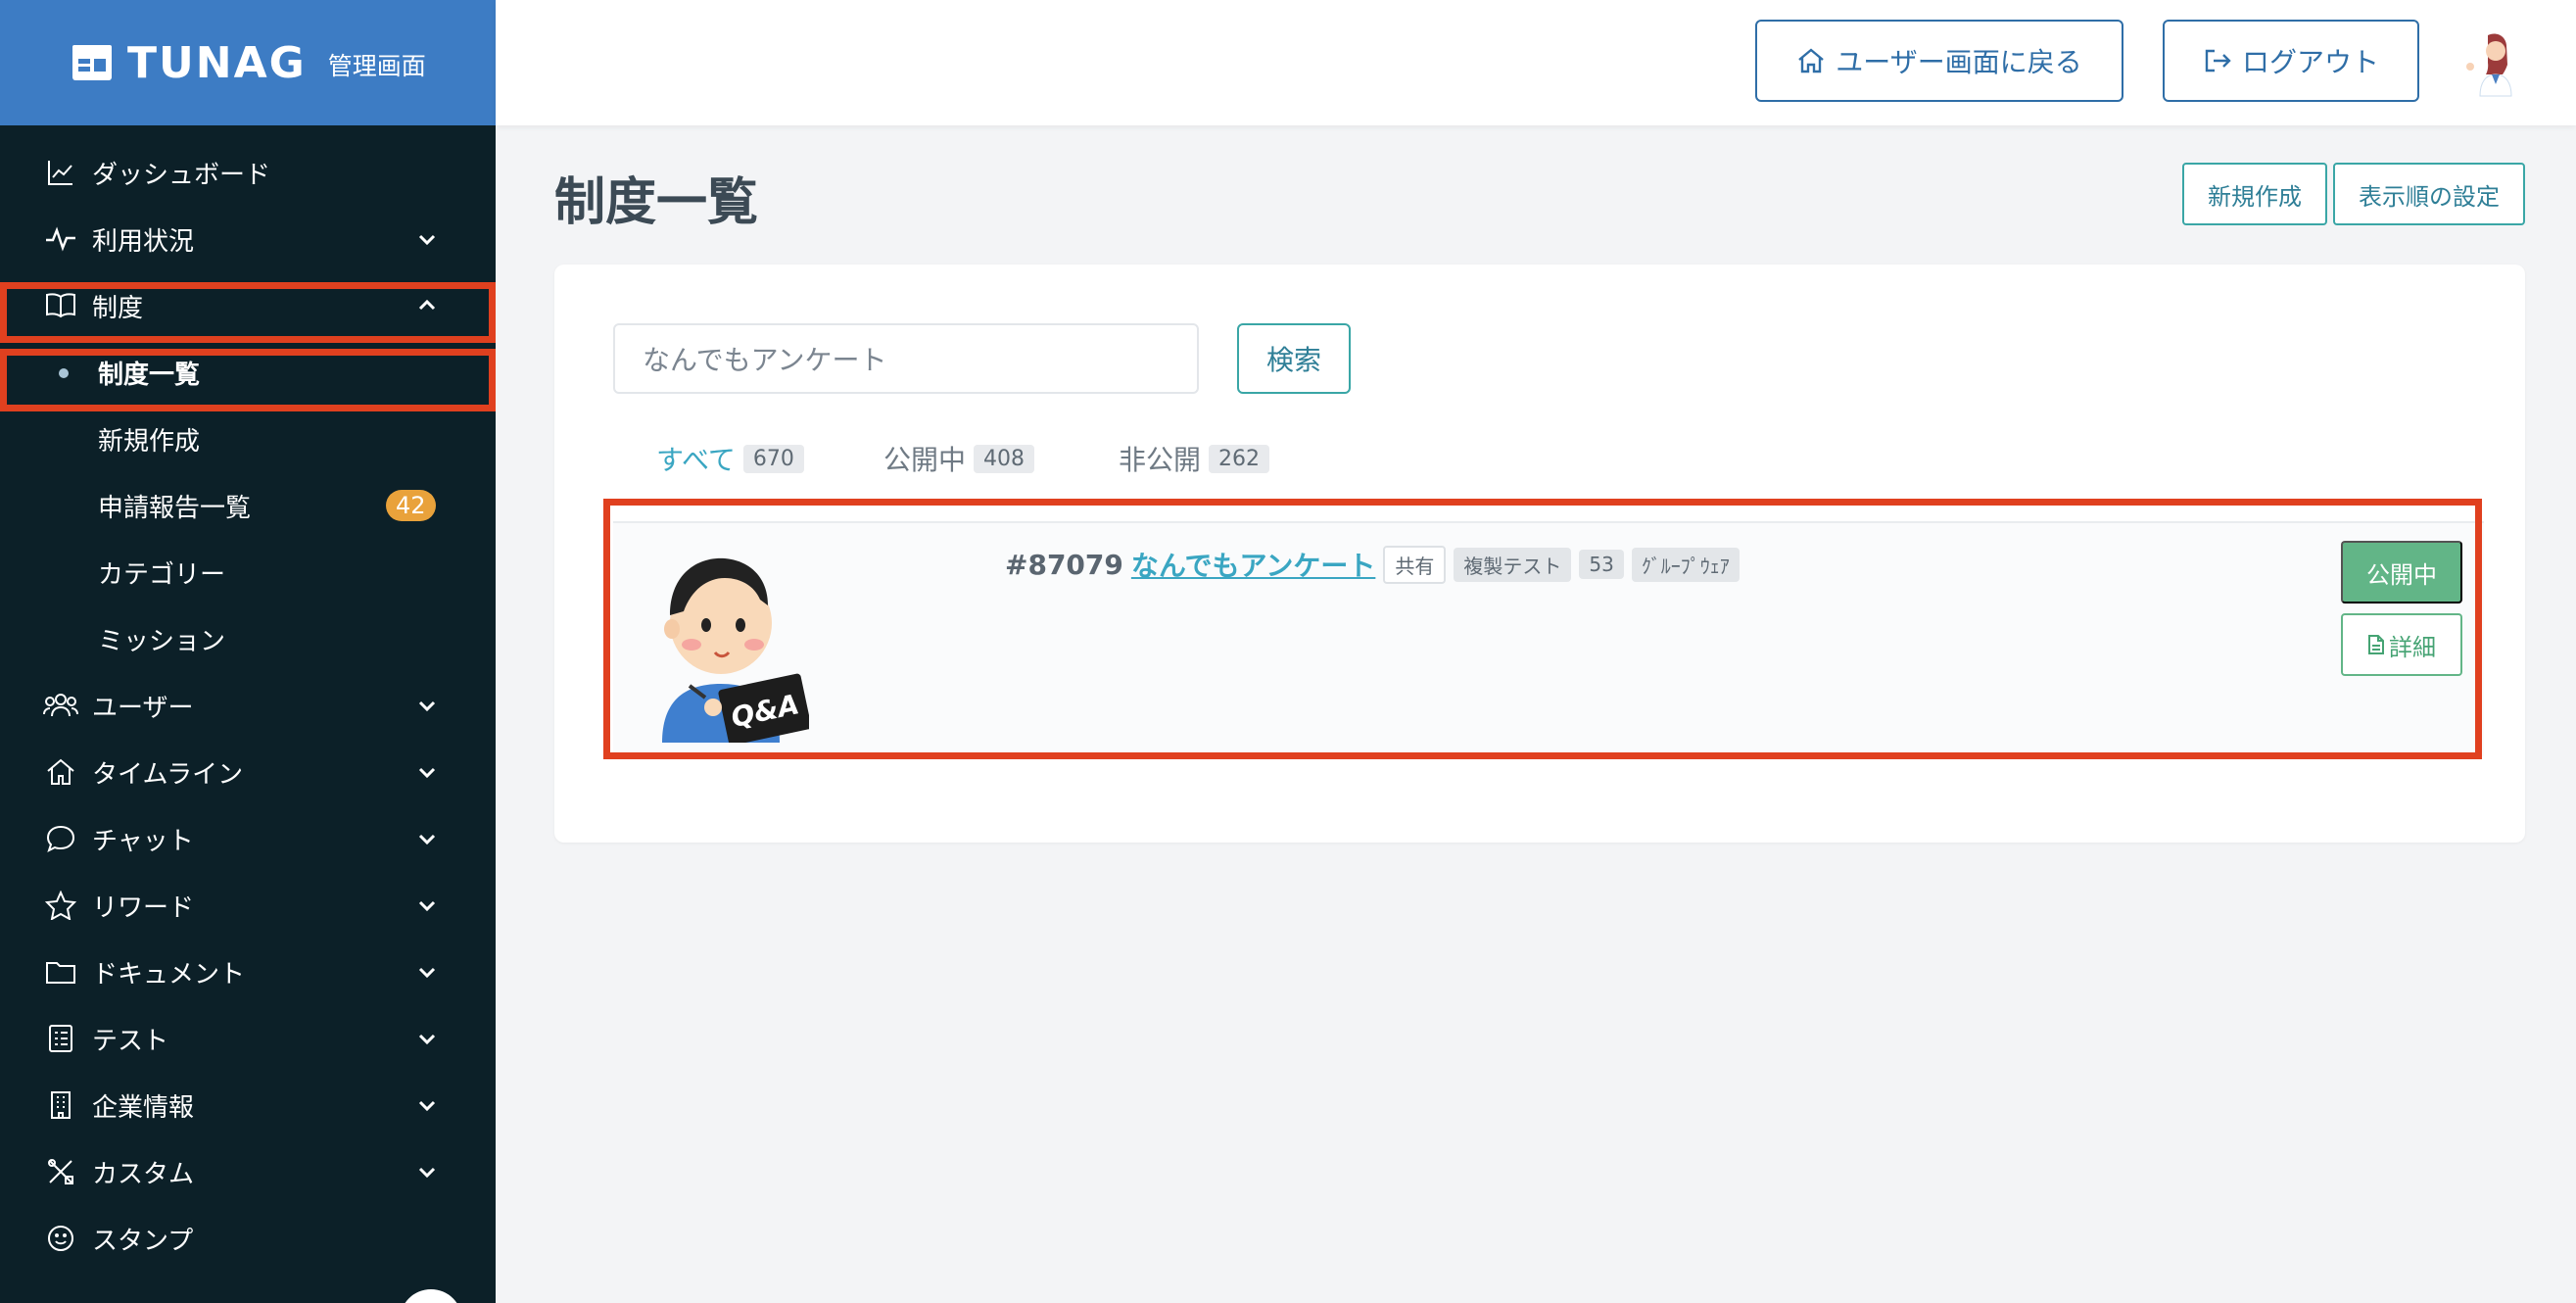 Image resolution: width=2576 pixels, height=1303 pixels. Describe the element at coordinates (248, 838) in the screenshot. I see `sidebar-item-chat: チャット` at that location.